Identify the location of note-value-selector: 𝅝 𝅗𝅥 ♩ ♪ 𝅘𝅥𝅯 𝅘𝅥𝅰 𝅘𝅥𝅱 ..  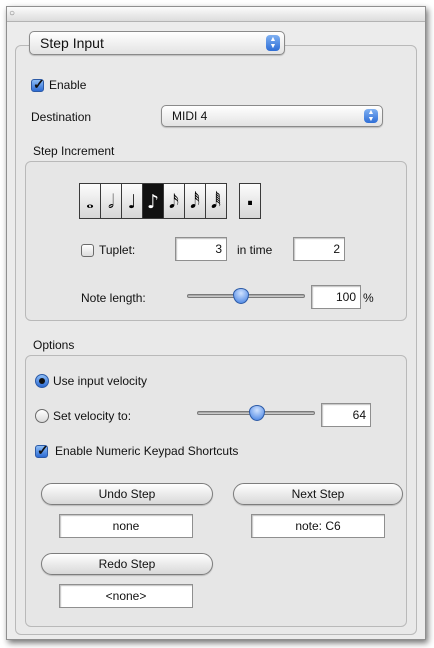
(204, 201).